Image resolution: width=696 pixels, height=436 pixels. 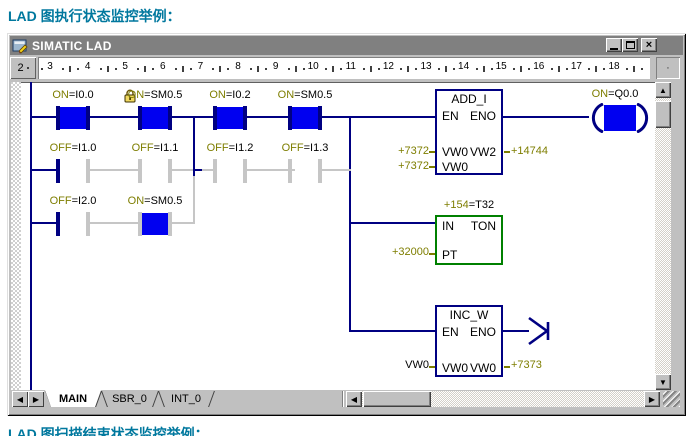 I want to click on scroll-track, so click(x=663, y=236).